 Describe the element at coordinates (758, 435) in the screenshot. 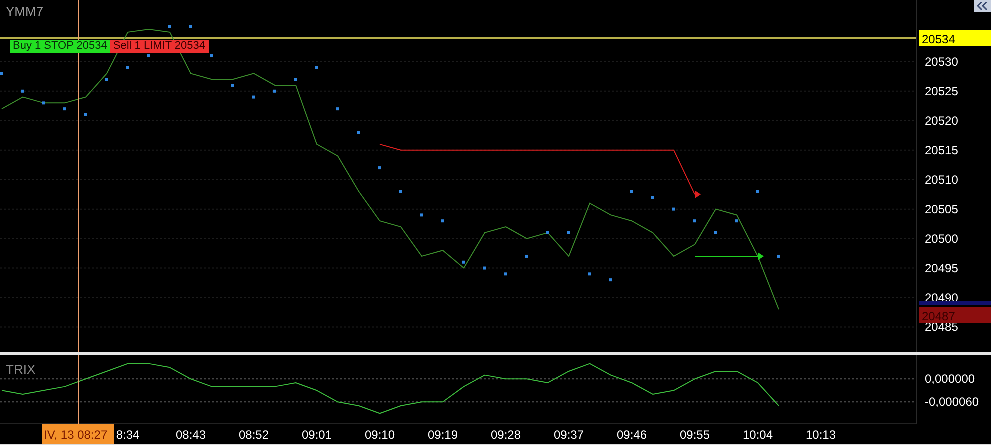

I see `time-axis-label: 10:04` at that location.